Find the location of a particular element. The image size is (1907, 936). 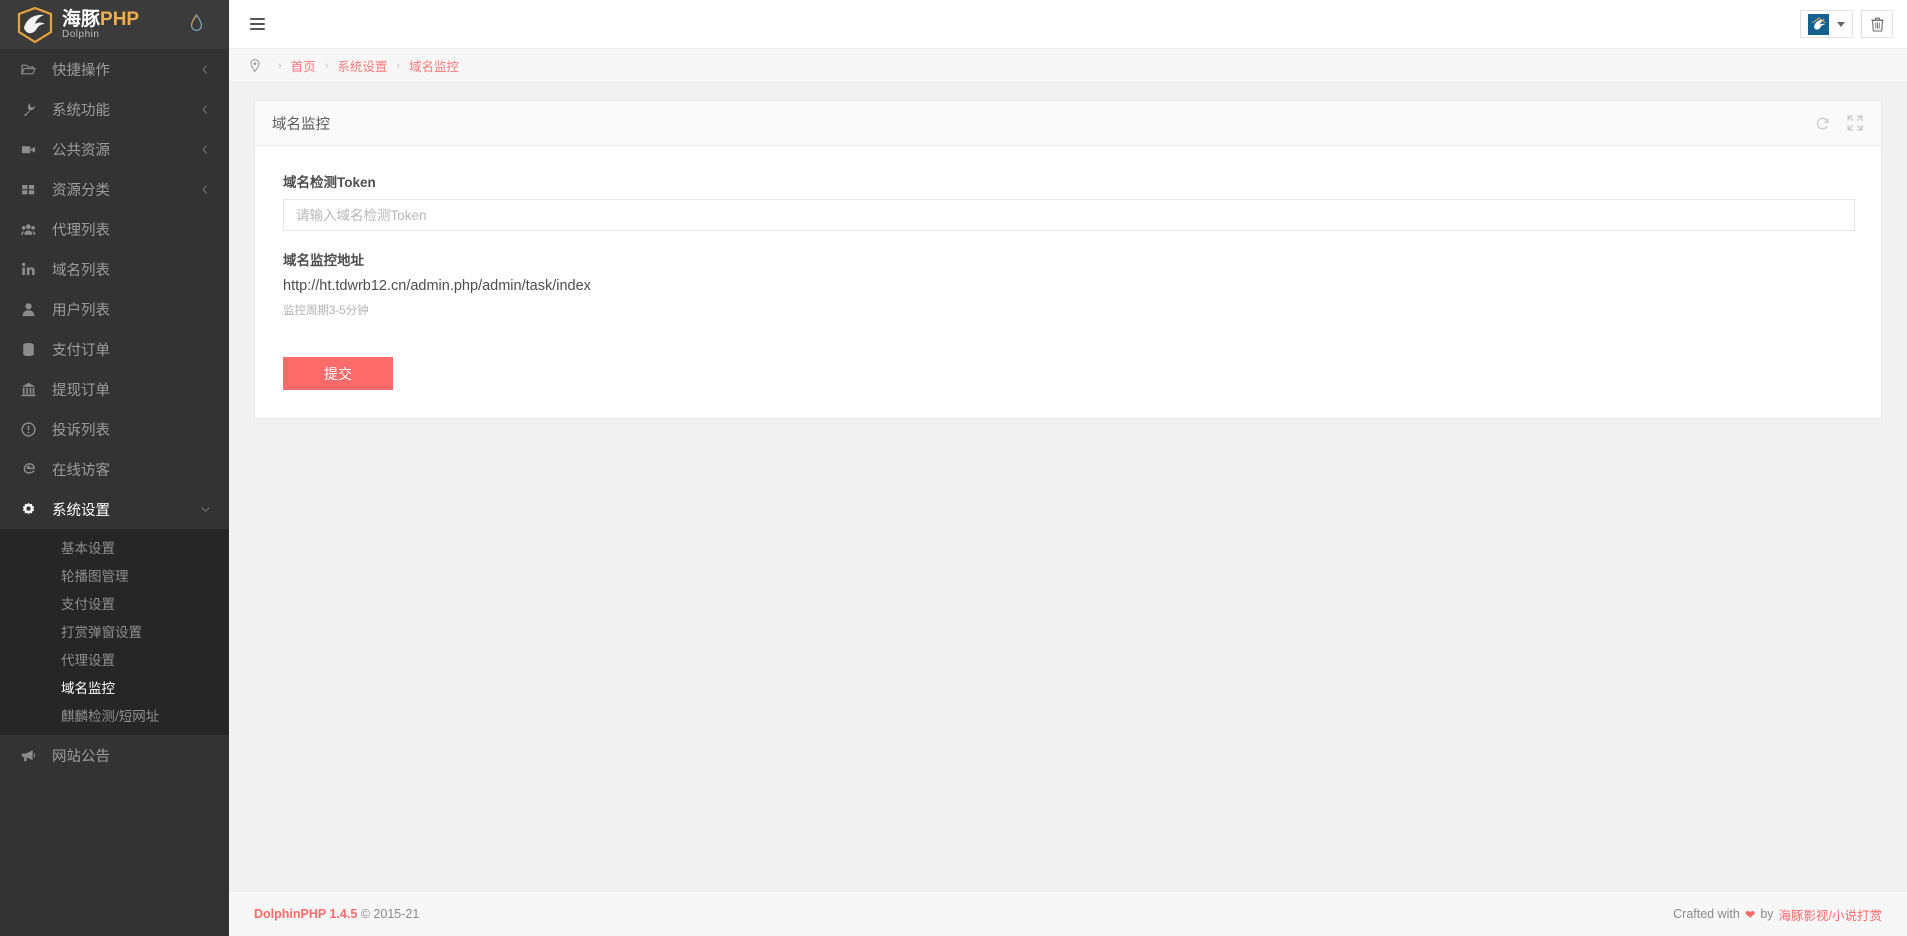

wrench-icon is located at coordinates (32, 109).